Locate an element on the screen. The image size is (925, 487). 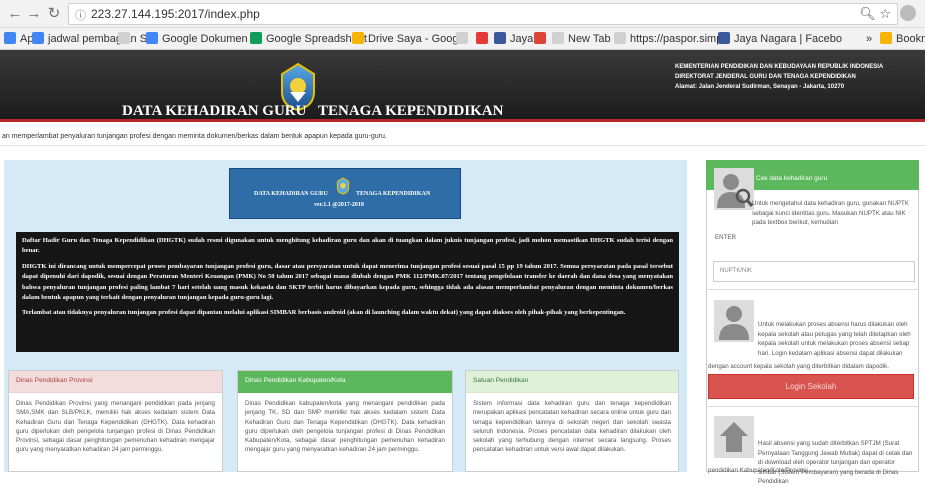
url-text: 223.27.144.195:2017/index.php is located at coordinates (175, 14).